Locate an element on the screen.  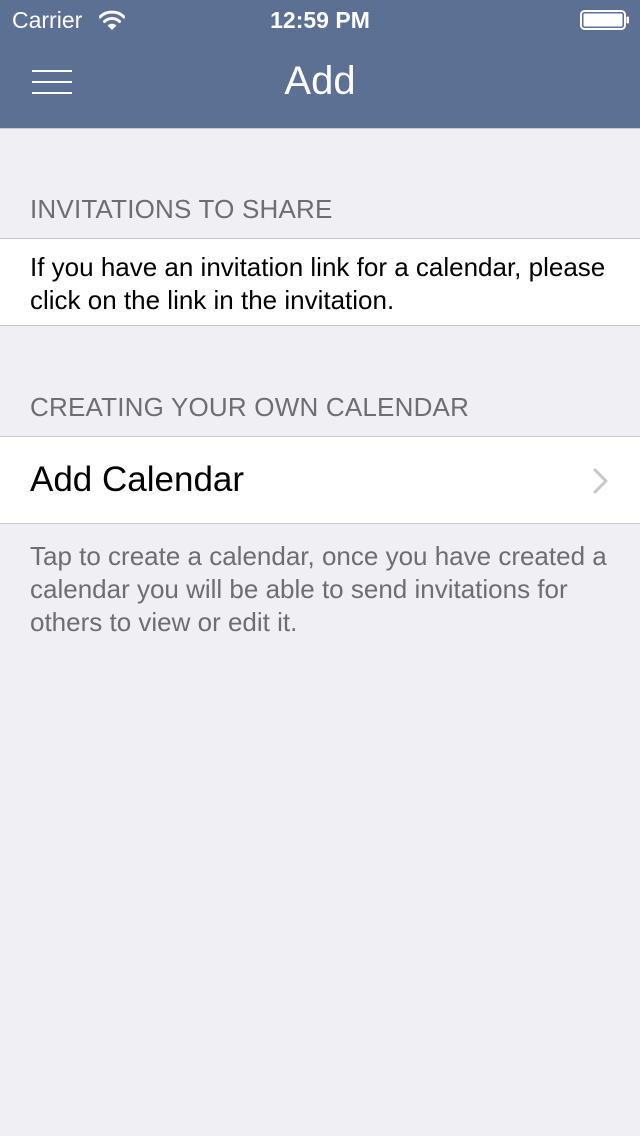
add-calendar-label: Add Calendar is located at coordinates (137, 479).